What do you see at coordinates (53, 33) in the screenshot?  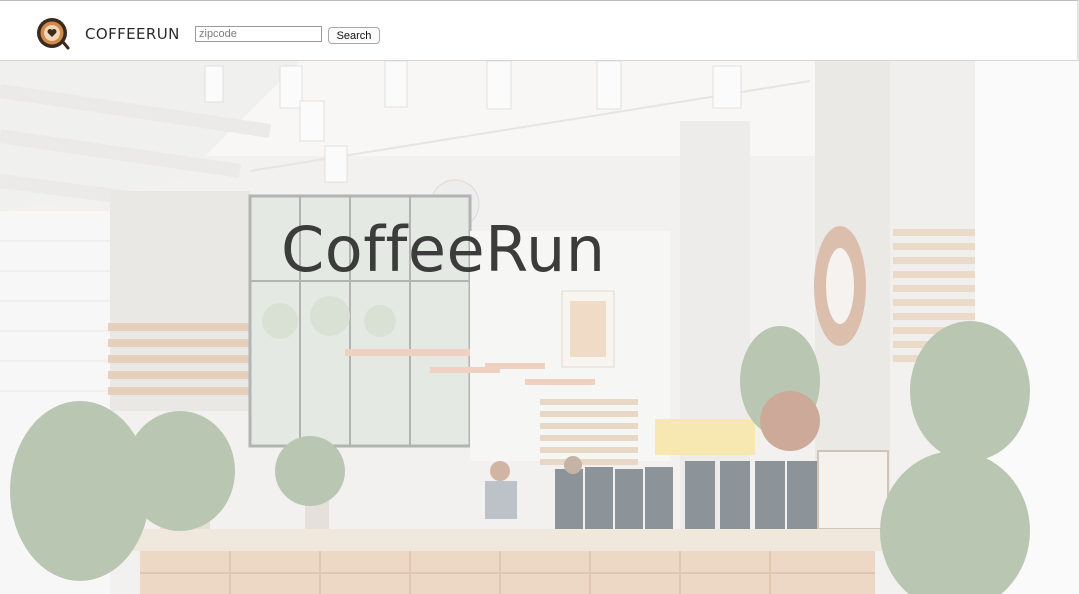 I see `coffee-cup-logo-icon` at bounding box center [53, 33].